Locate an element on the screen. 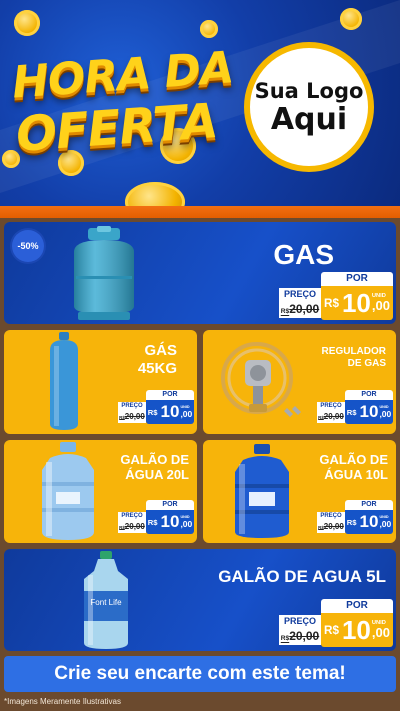 The height and width of the screenshot is (711, 400). product-card-gas-45kg: GÁS 45KG POR PREÇO R$20,00 R$ 10 UNID ,00 is located at coordinates (100, 382).